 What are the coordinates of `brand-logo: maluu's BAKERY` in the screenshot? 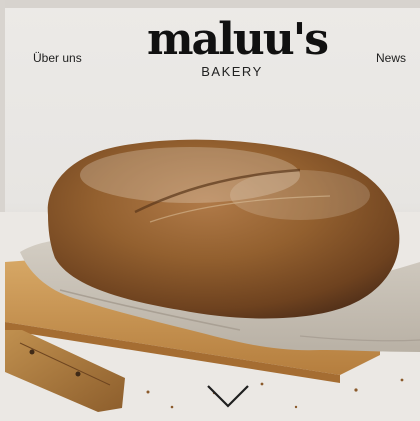 It's located at (238, 51).